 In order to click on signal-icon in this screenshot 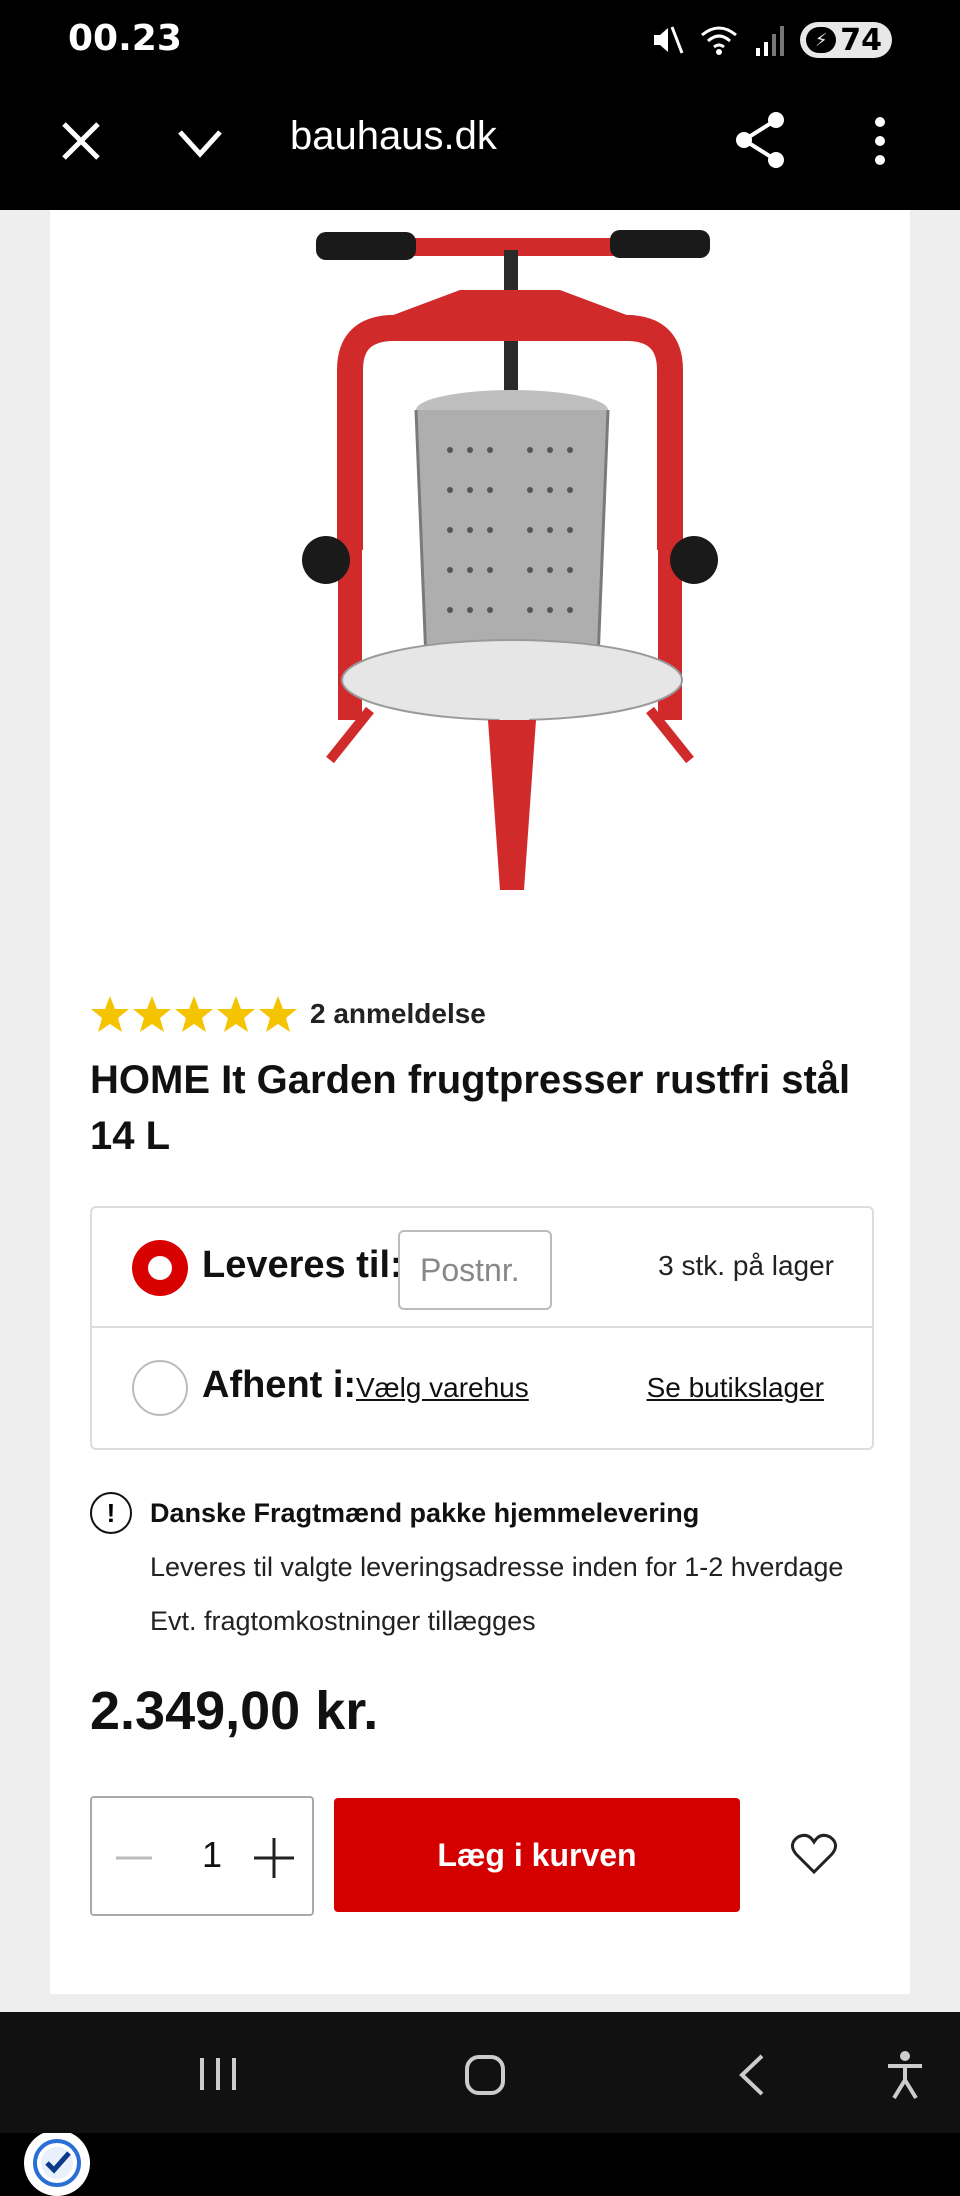, I will do `click(770, 41)`.